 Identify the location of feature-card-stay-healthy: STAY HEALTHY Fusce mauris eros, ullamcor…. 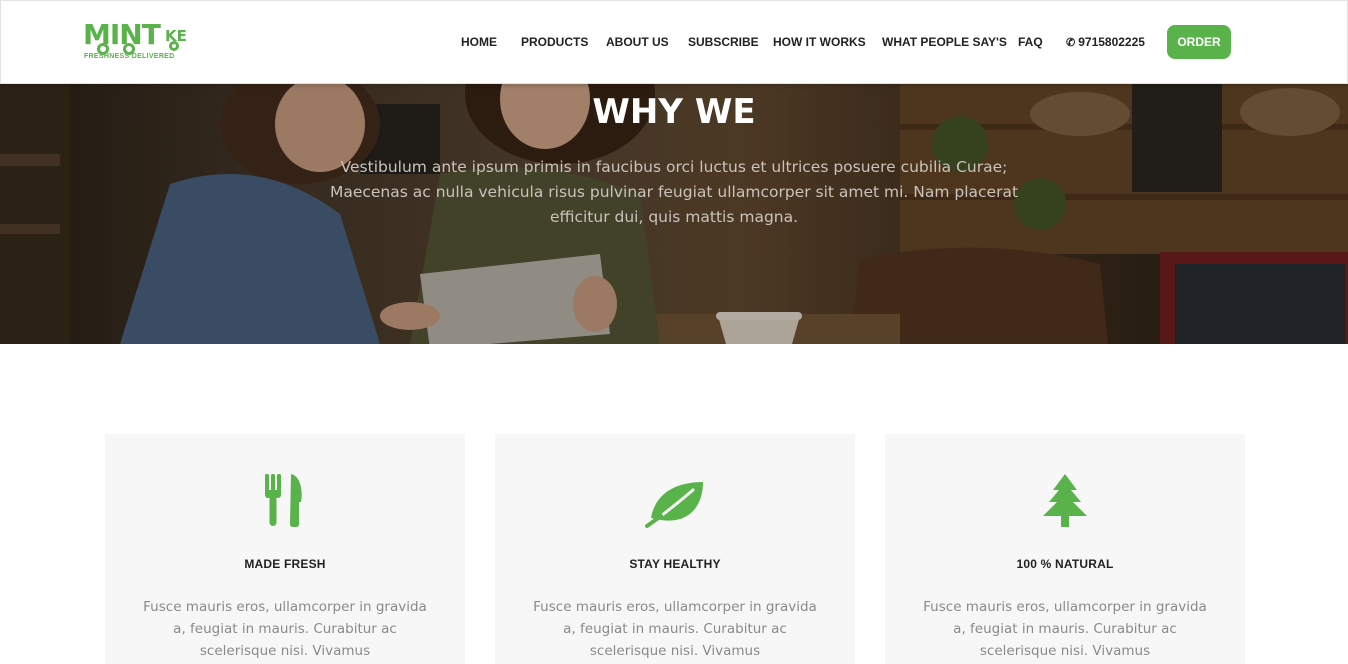
(675, 549).